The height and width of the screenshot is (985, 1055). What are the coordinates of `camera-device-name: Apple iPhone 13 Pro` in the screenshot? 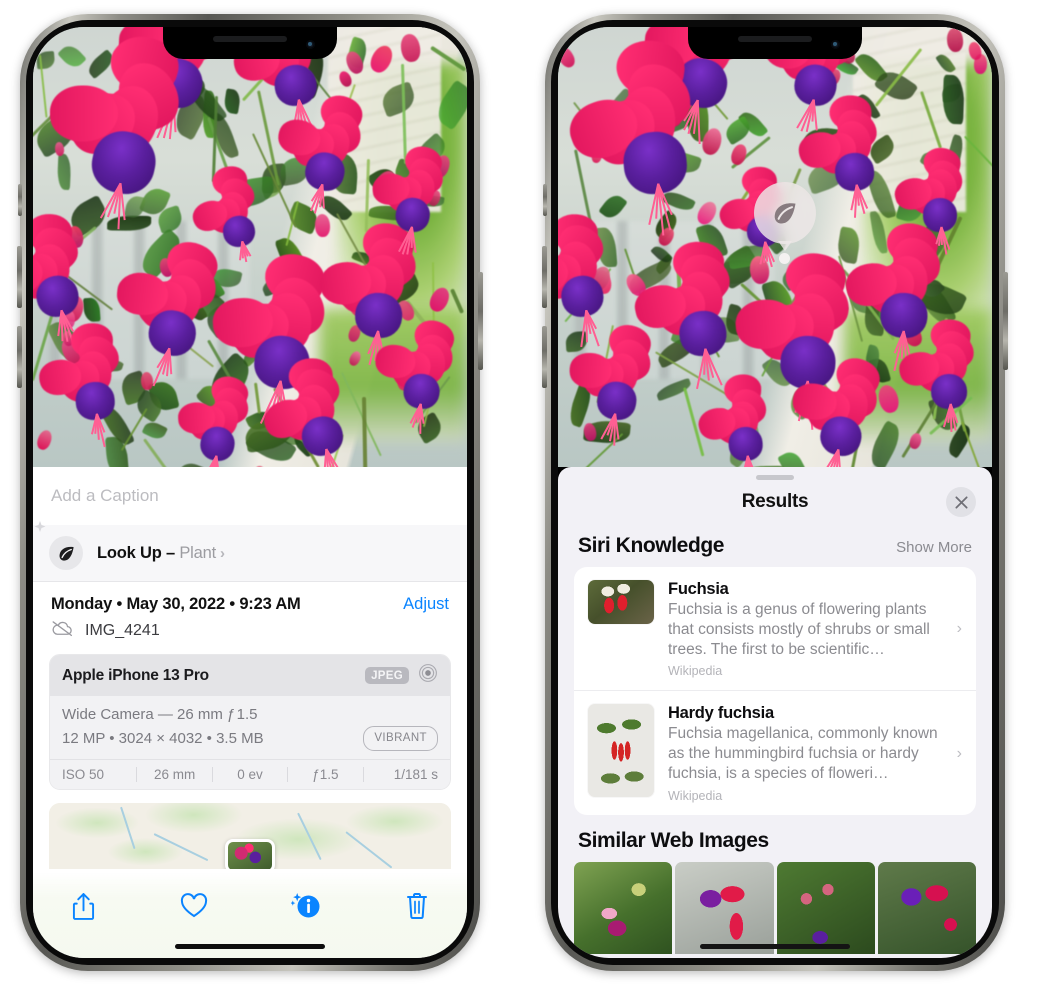 It's located at (135, 675).